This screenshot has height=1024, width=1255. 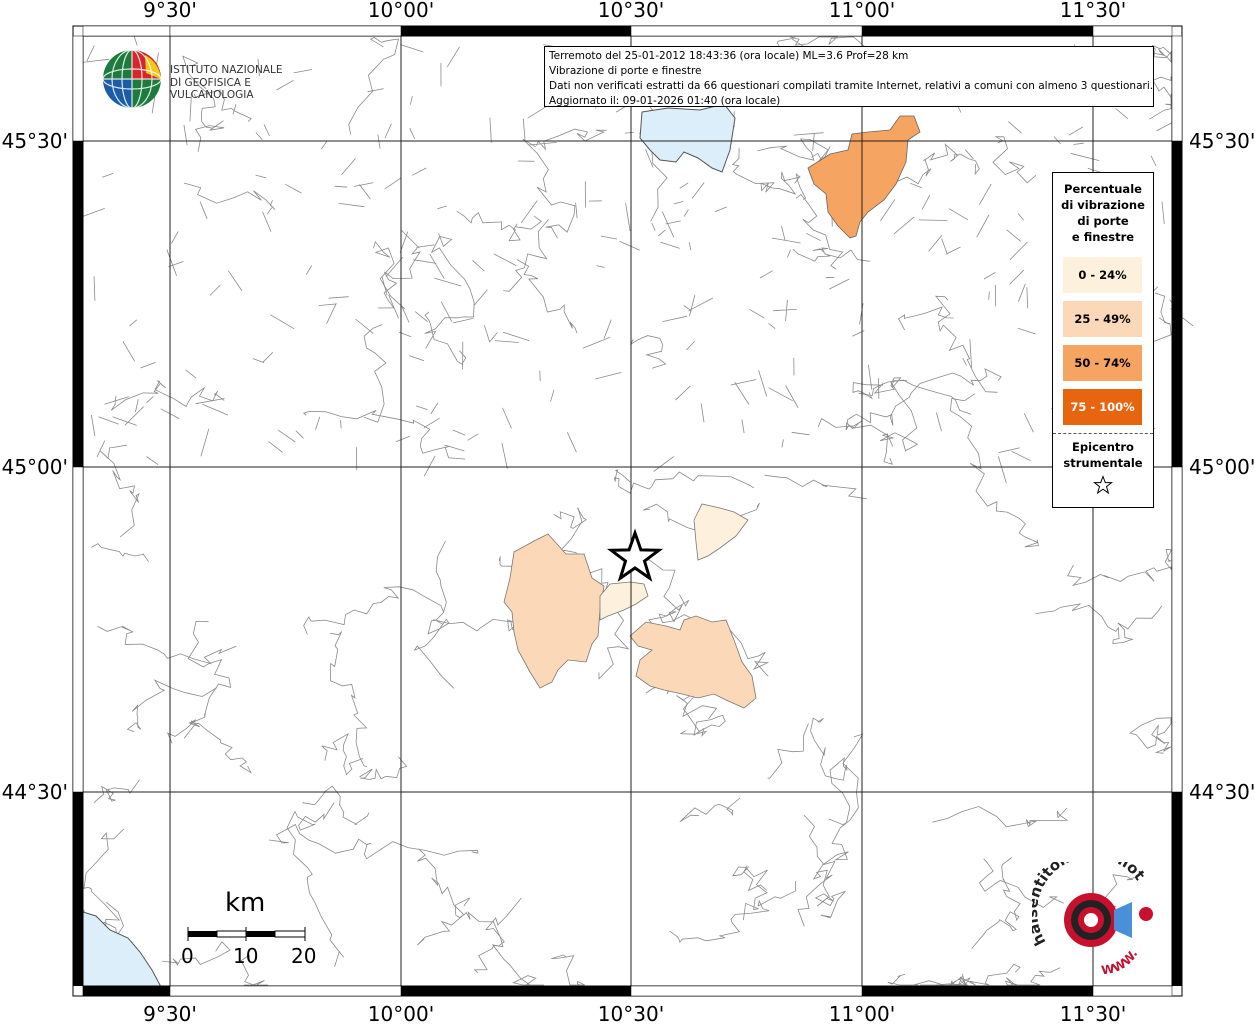 I want to click on top-axis-label: 11°30', so click(x=1093, y=11).